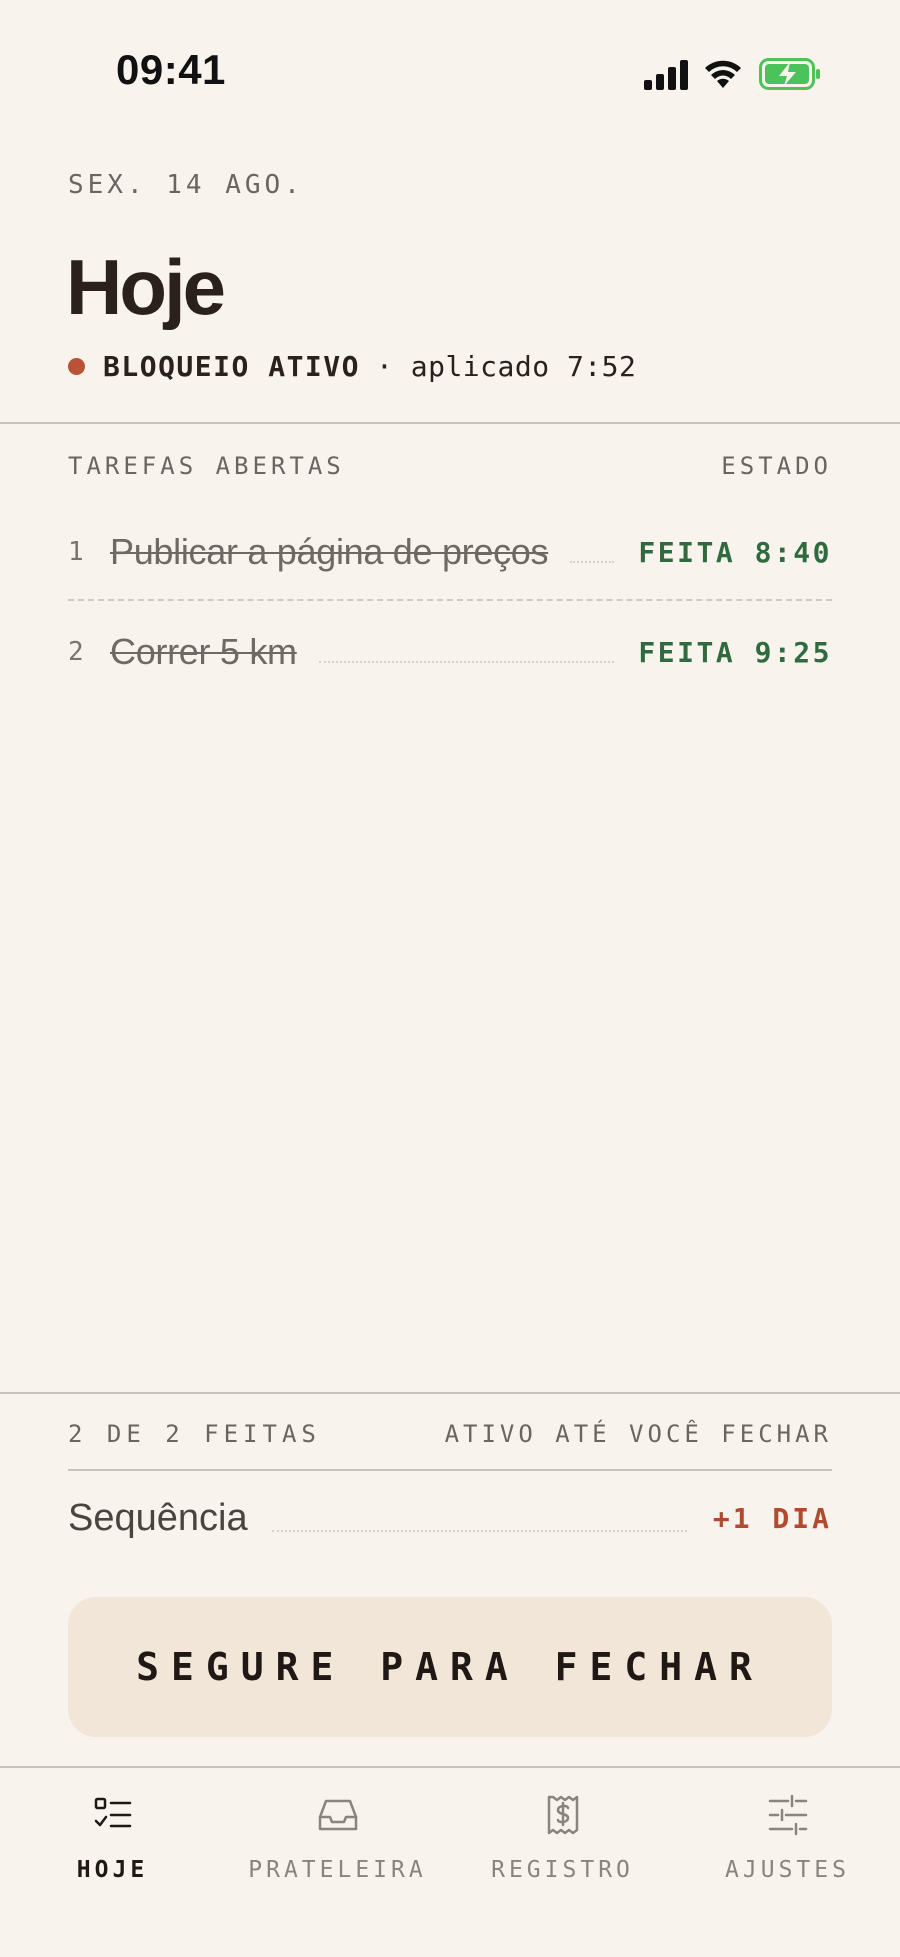  I want to click on tasks-header-status: ESTADO, so click(776, 466).